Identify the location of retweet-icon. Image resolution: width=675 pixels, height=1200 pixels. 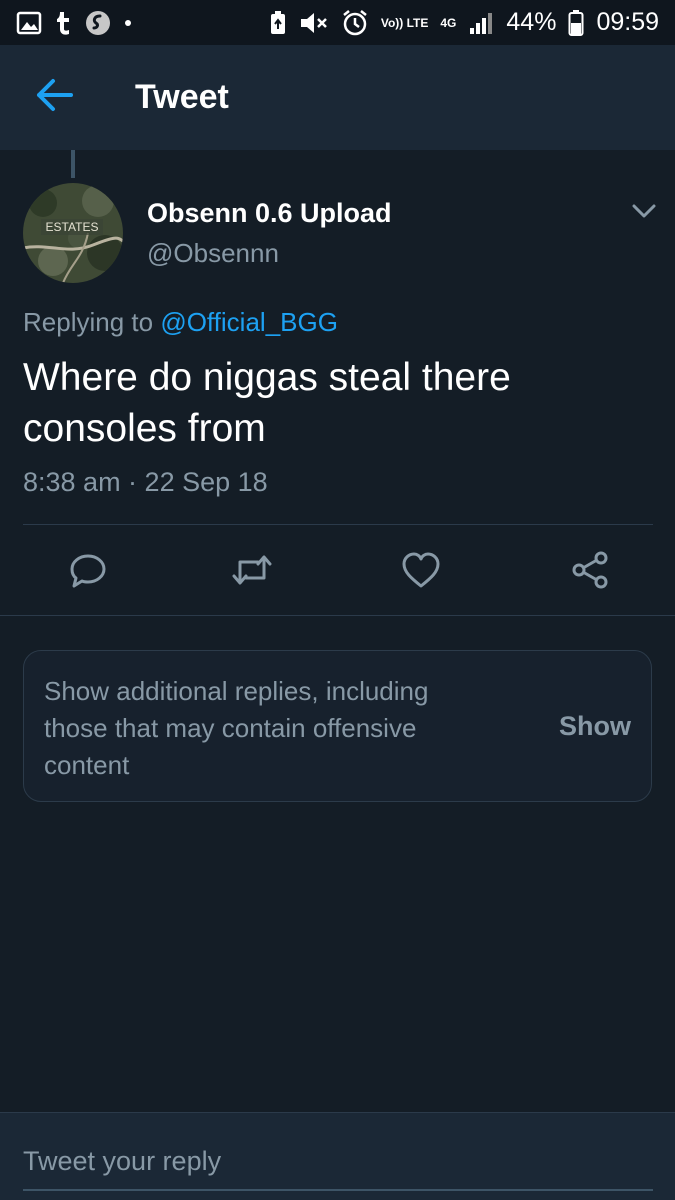
(252, 572).